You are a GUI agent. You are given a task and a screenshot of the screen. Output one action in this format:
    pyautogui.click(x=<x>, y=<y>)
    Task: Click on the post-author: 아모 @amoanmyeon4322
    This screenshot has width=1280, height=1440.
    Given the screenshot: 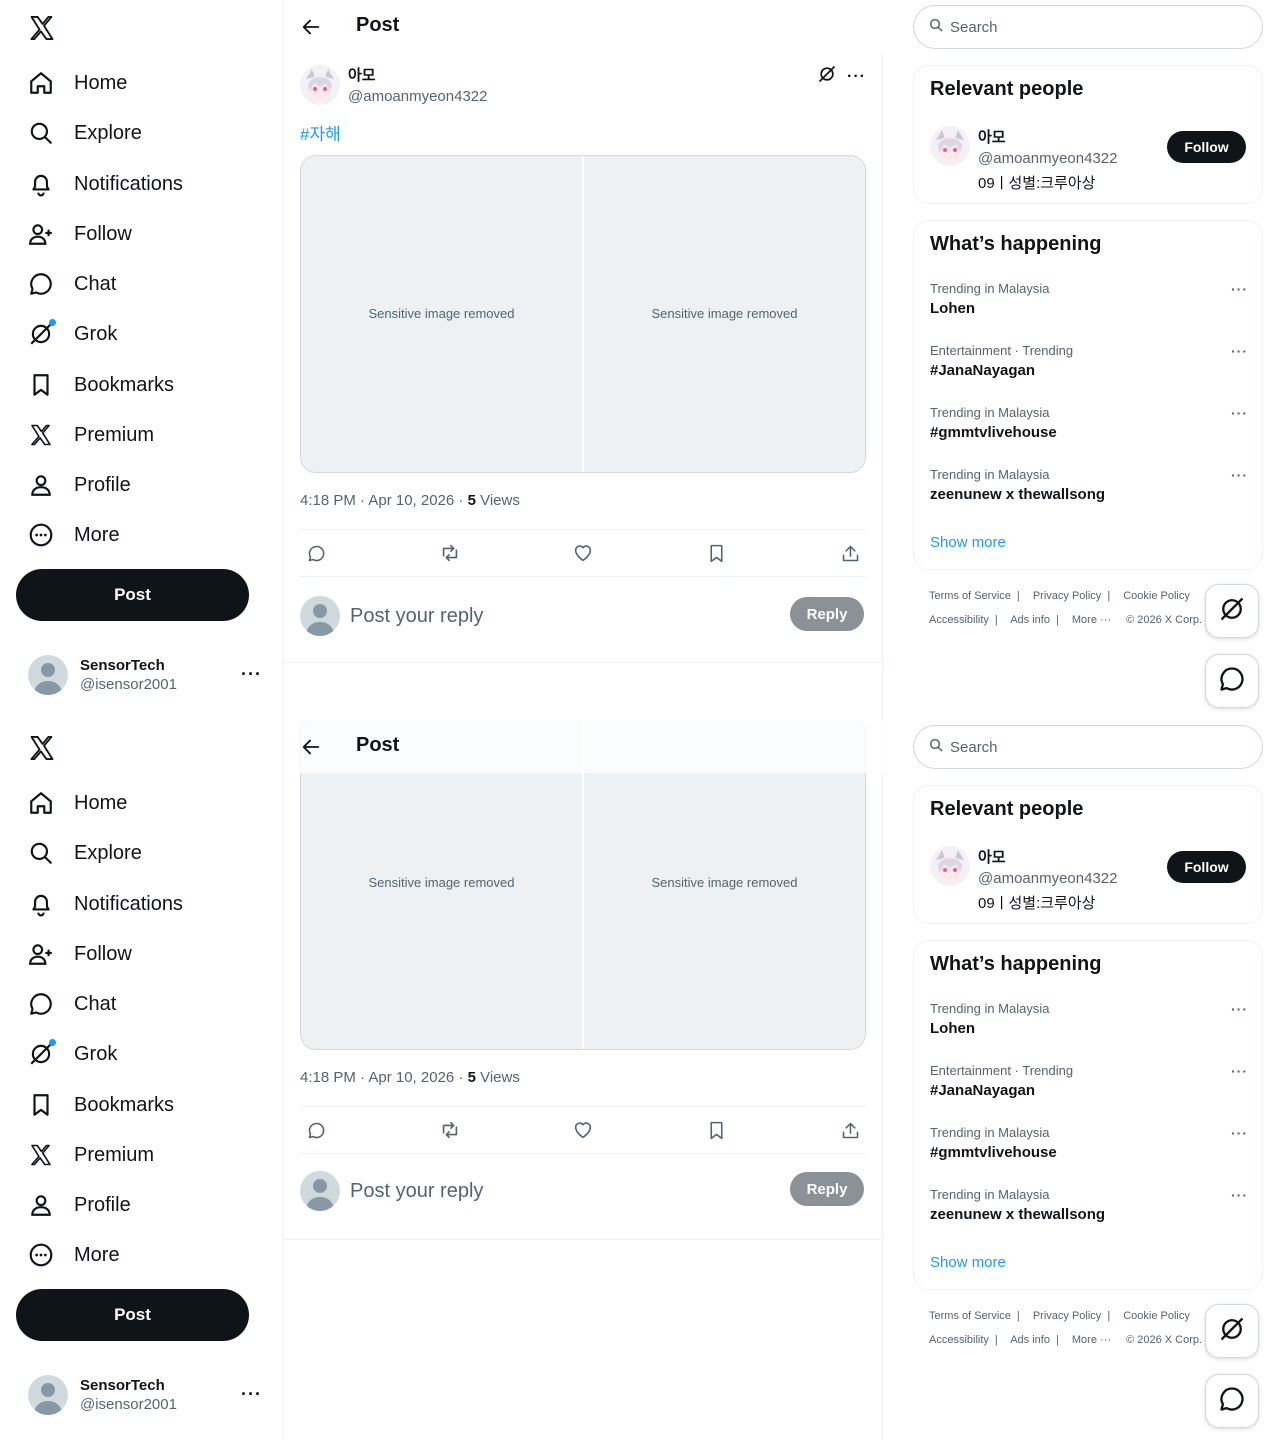 What is the action you would take?
    pyautogui.click(x=393, y=84)
    